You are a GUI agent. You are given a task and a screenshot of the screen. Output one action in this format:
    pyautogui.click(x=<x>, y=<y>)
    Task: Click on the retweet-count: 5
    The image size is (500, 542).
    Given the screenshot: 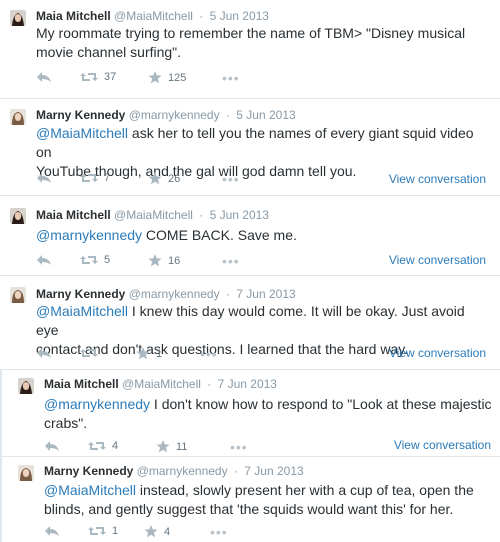 What is the action you would take?
    pyautogui.click(x=107, y=260)
    